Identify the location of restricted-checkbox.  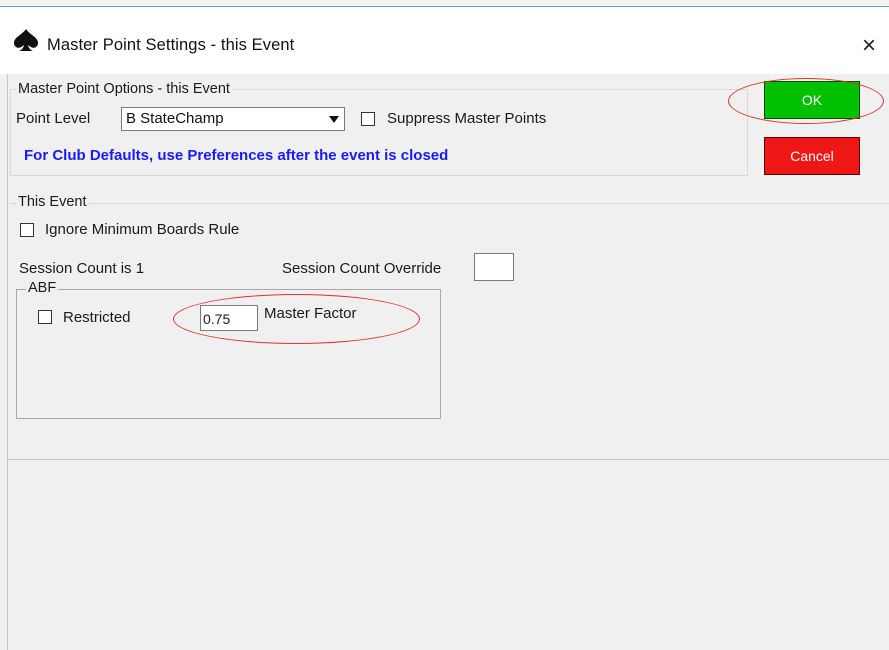
(45, 317).